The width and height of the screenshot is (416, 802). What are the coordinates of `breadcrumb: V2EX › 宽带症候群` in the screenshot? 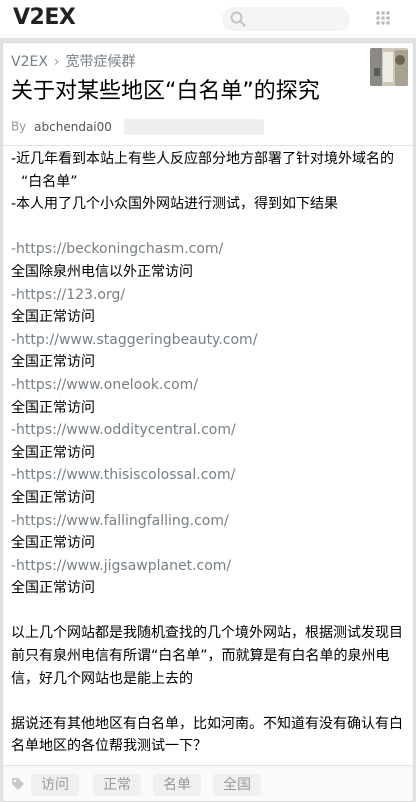 It's located at (73, 61).